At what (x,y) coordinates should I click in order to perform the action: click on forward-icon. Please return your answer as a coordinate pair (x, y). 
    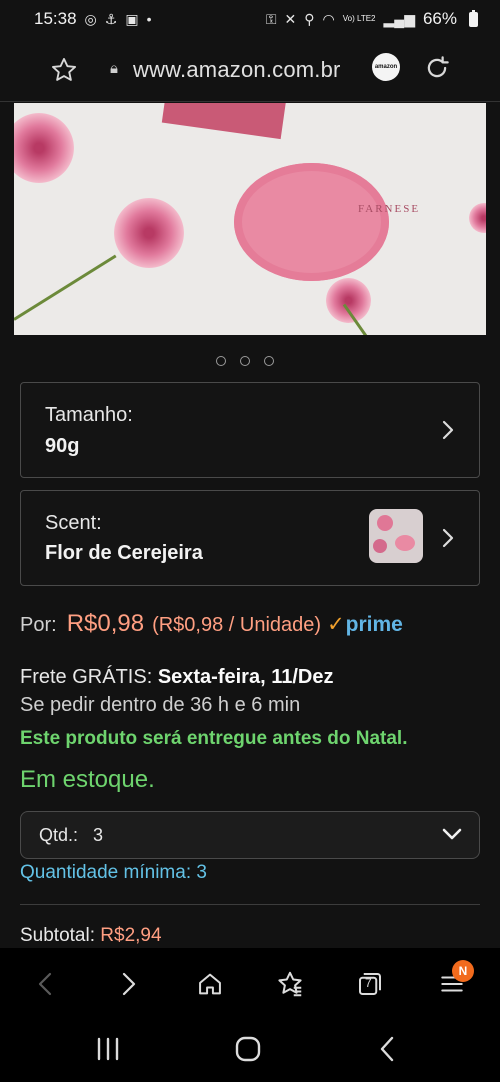
    Looking at the image, I should click on (128, 984).